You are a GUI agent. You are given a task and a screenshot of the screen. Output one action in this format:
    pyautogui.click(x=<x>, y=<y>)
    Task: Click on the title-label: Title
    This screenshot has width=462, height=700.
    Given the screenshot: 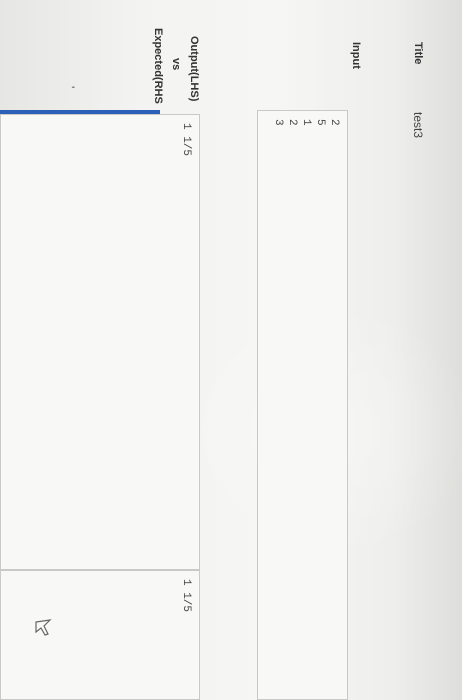 What is the action you would take?
    pyautogui.click(x=418, y=53)
    